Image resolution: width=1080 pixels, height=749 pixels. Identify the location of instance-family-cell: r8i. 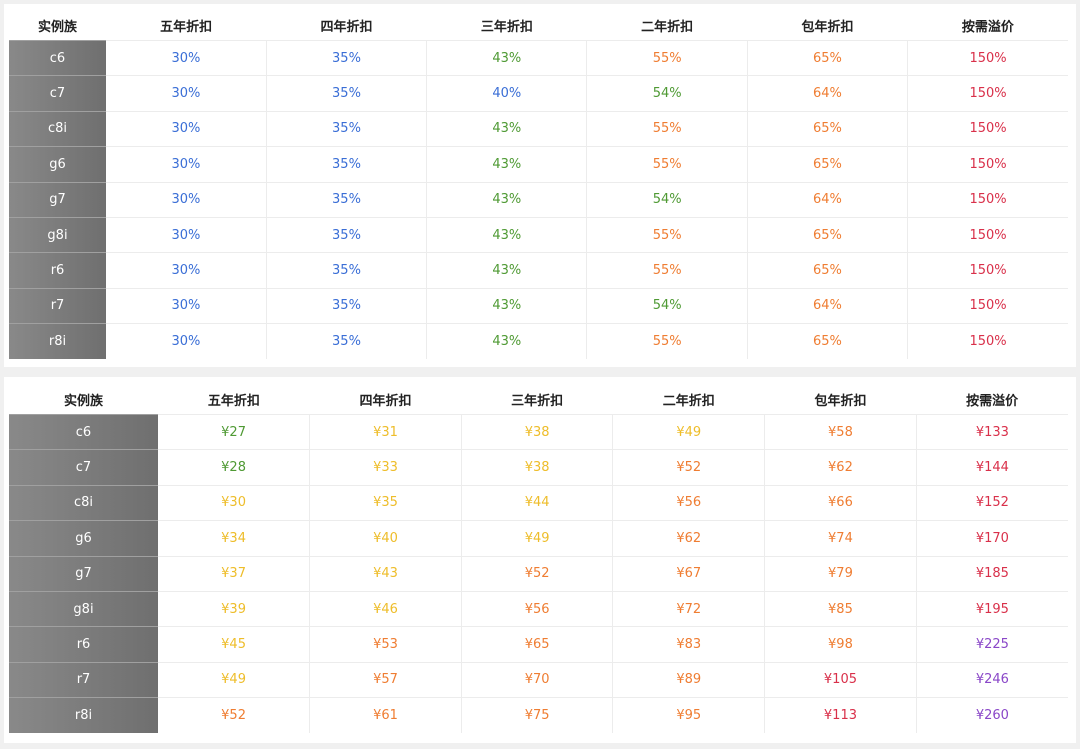
(57, 341).